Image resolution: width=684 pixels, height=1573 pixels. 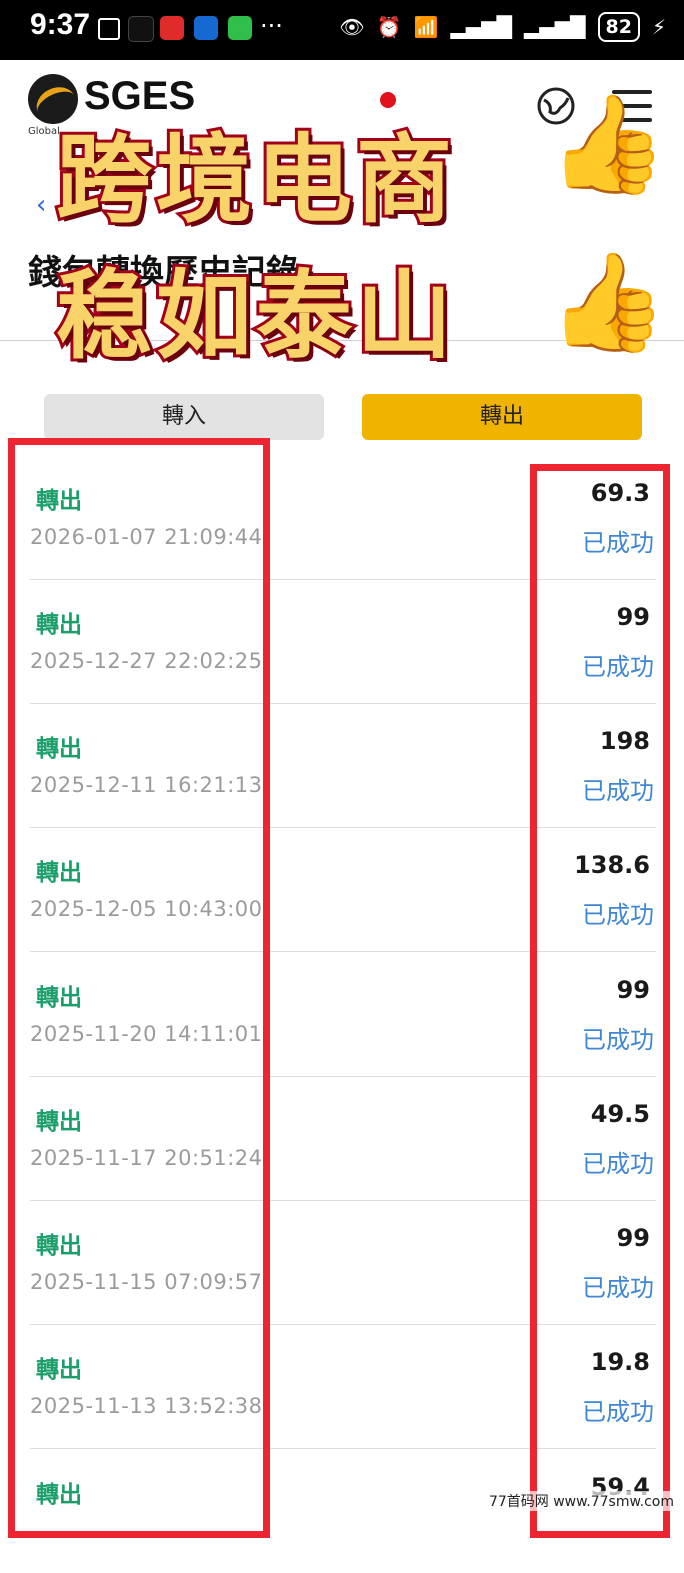 I want to click on tiktok-icon, so click(x=141, y=29).